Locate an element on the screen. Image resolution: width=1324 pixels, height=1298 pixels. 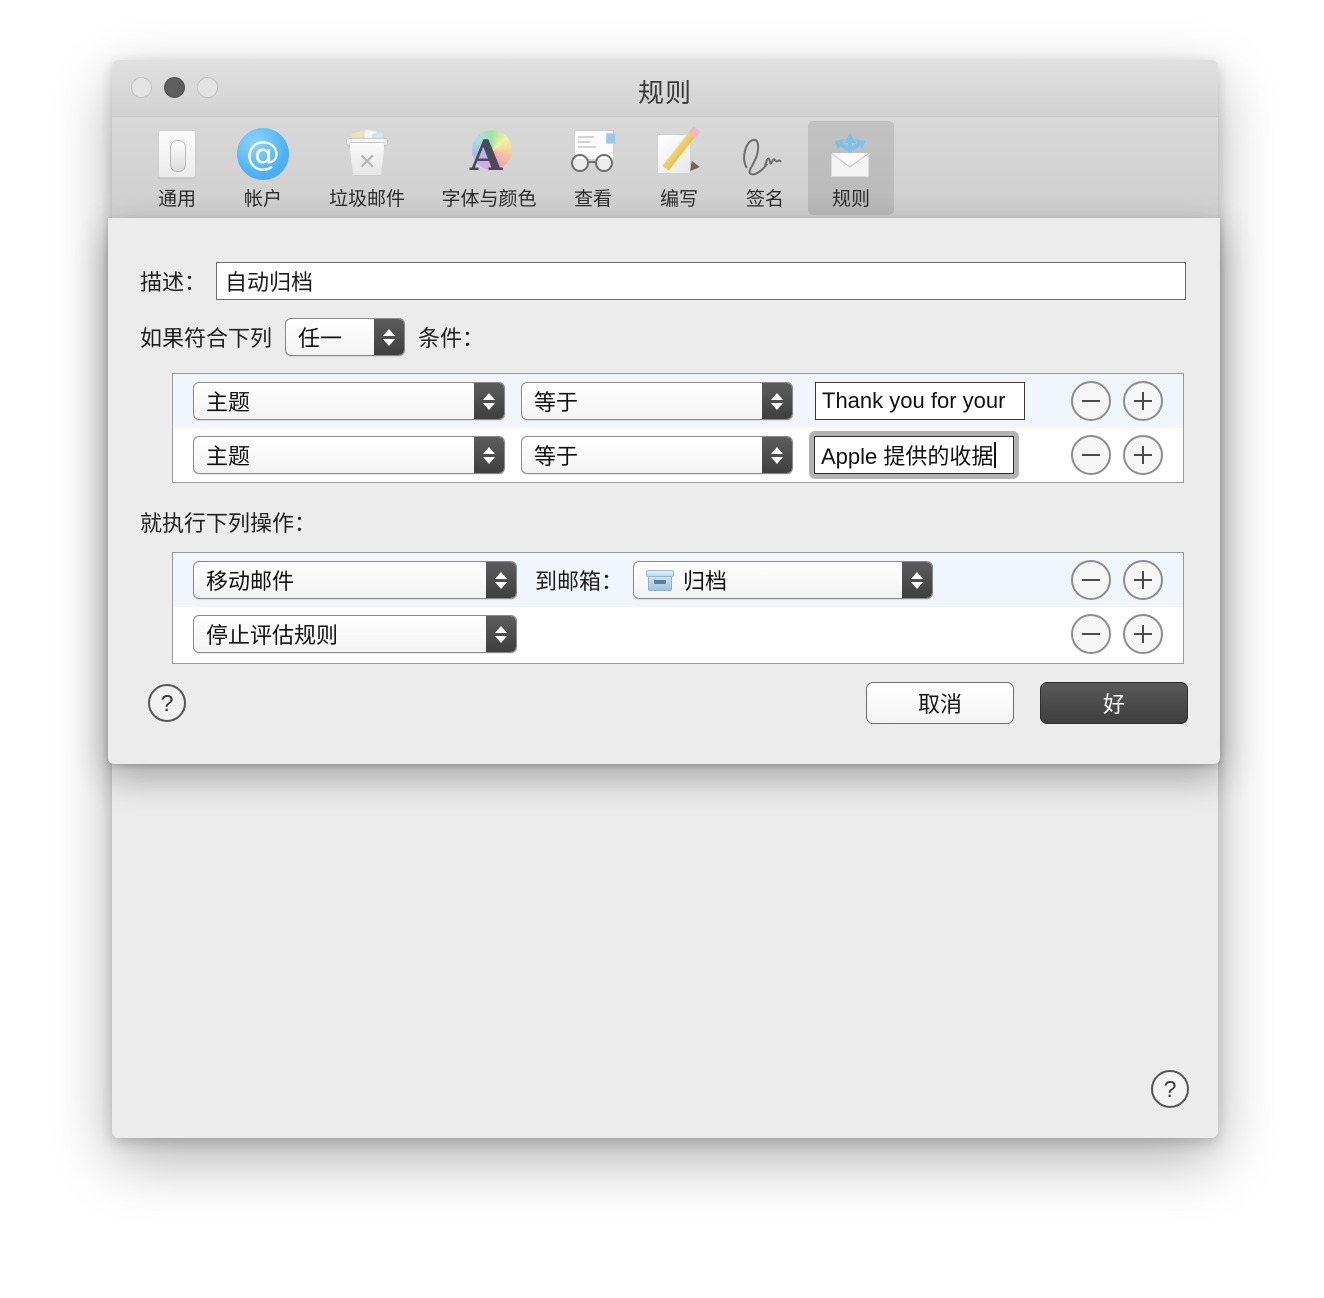
condition-value-focus-ring-2: Apple 提供的收据 is located at coordinates (914, 455).